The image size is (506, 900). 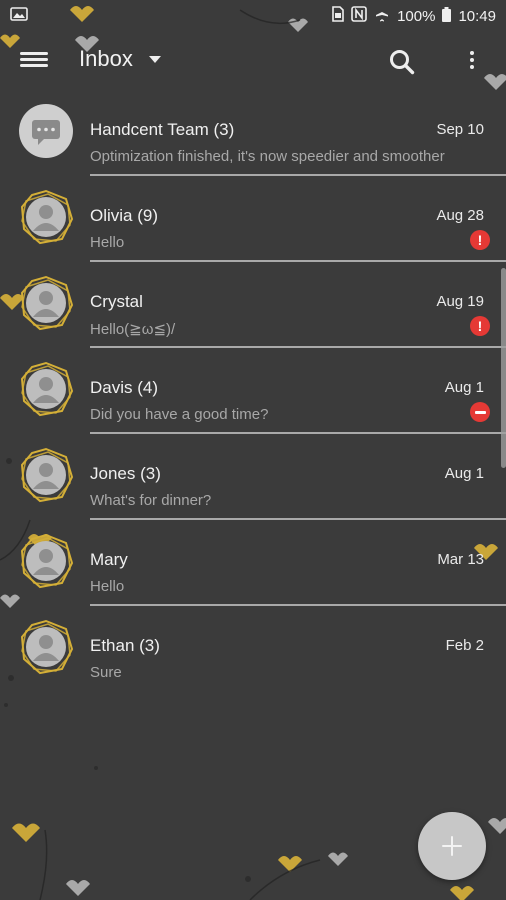 What do you see at coordinates (460, 215) in the screenshot?
I see `message-date: Aug 28` at bounding box center [460, 215].